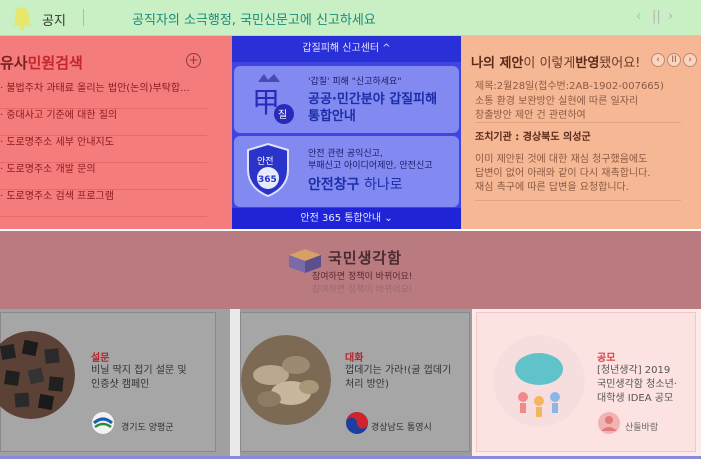  I want to click on survey-photo, so click(37, 375).